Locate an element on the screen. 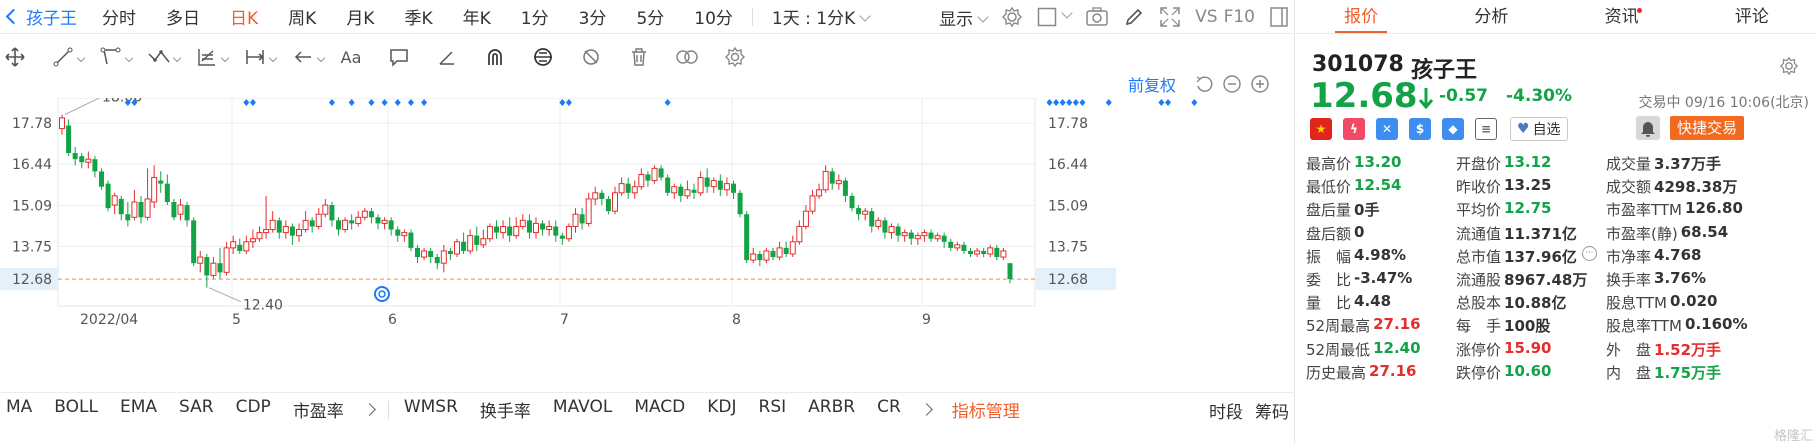 Image resolution: width=1817 pixels, height=444 pixels. indicator-item: CDP is located at coordinates (253, 409).